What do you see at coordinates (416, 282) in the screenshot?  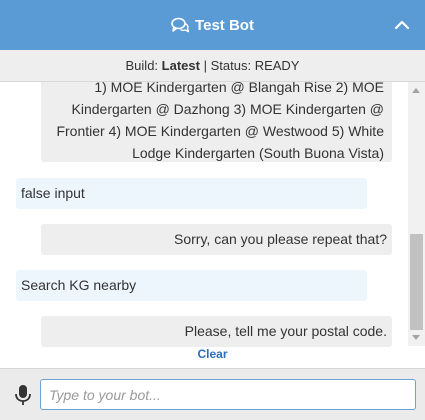 I see `scrollbar-thumb` at bounding box center [416, 282].